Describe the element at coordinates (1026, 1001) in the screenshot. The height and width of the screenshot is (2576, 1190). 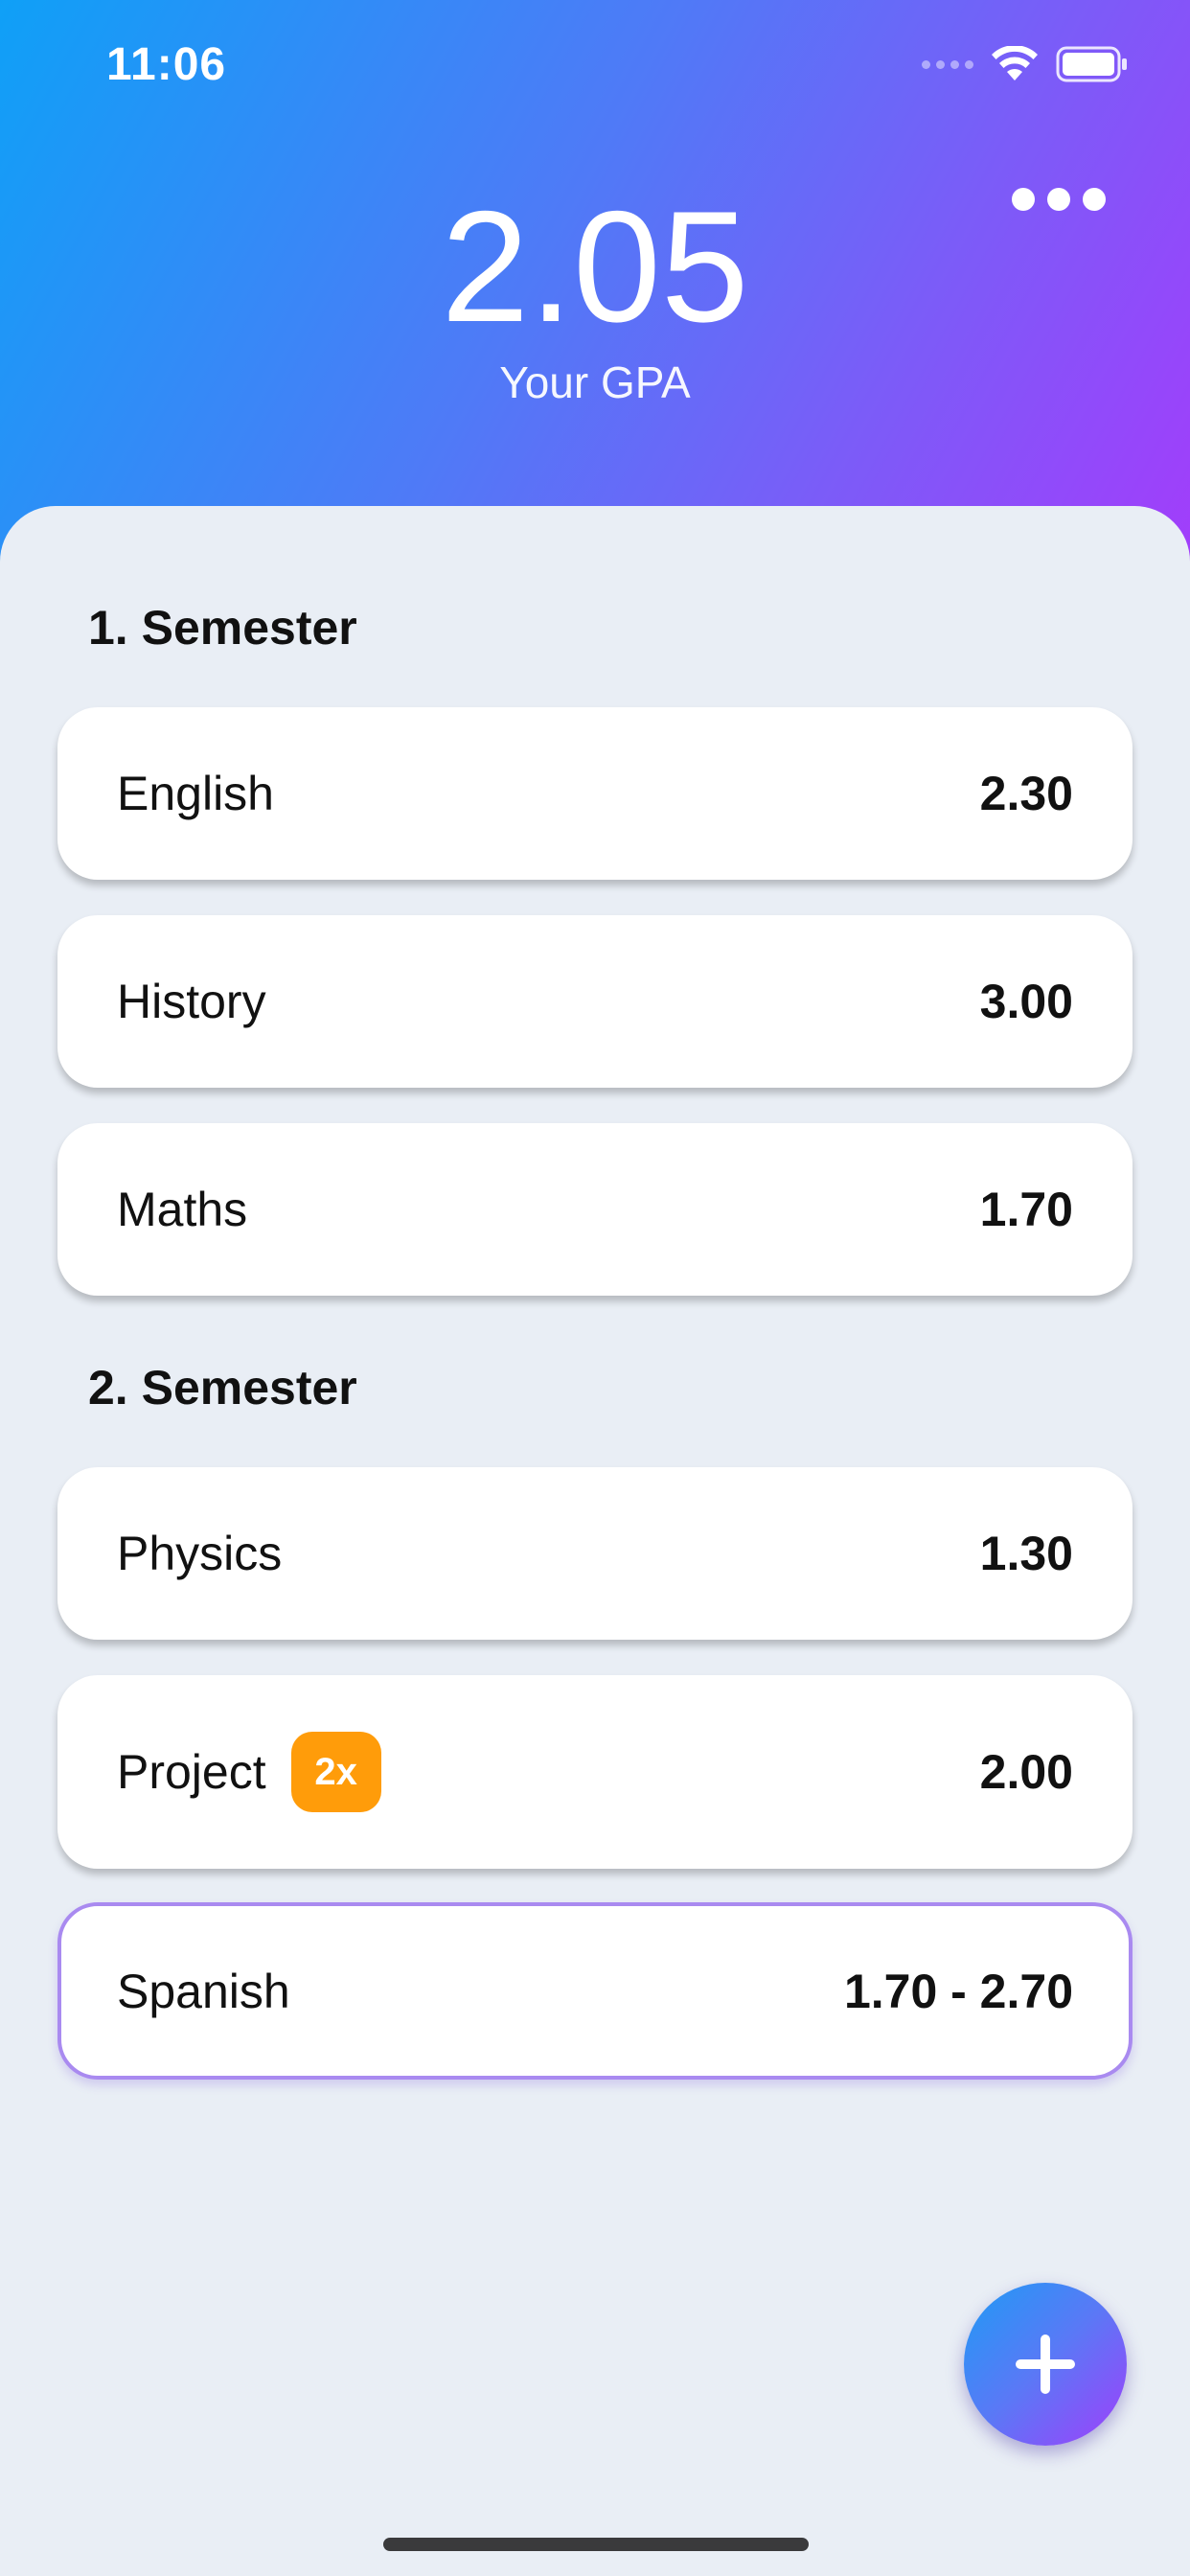
I see `course-grade: 3.00` at that location.